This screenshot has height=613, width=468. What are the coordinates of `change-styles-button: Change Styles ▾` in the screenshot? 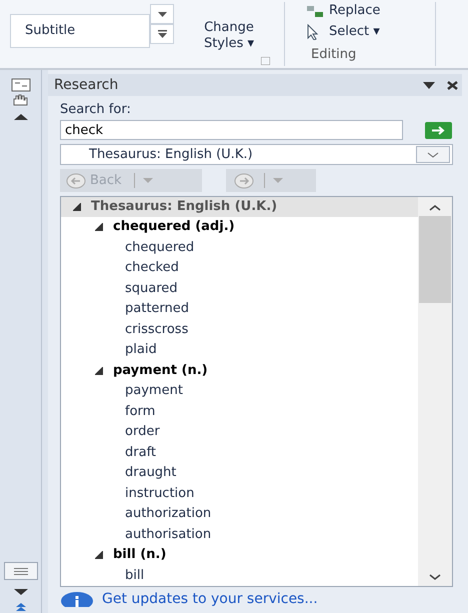 It's located at (229, 36).